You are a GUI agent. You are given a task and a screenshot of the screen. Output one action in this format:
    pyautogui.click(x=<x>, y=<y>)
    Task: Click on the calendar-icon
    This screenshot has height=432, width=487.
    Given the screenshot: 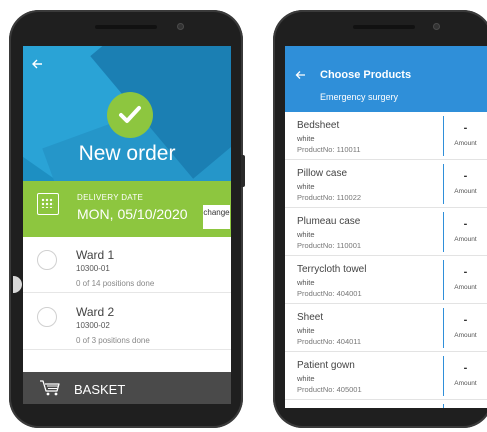 What is the action you would take?
    pyautogui.click(x=48, y=204)
    